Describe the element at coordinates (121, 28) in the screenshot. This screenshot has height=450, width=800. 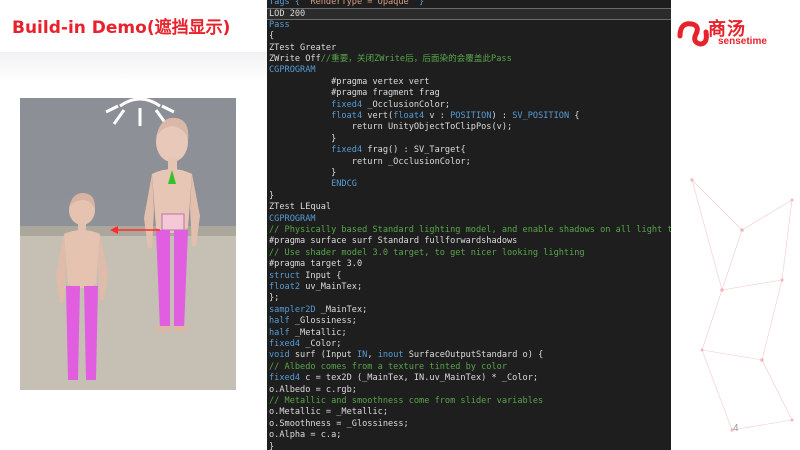
I see `slide-title: Build-in Demo(遮挡显示)` at that location.